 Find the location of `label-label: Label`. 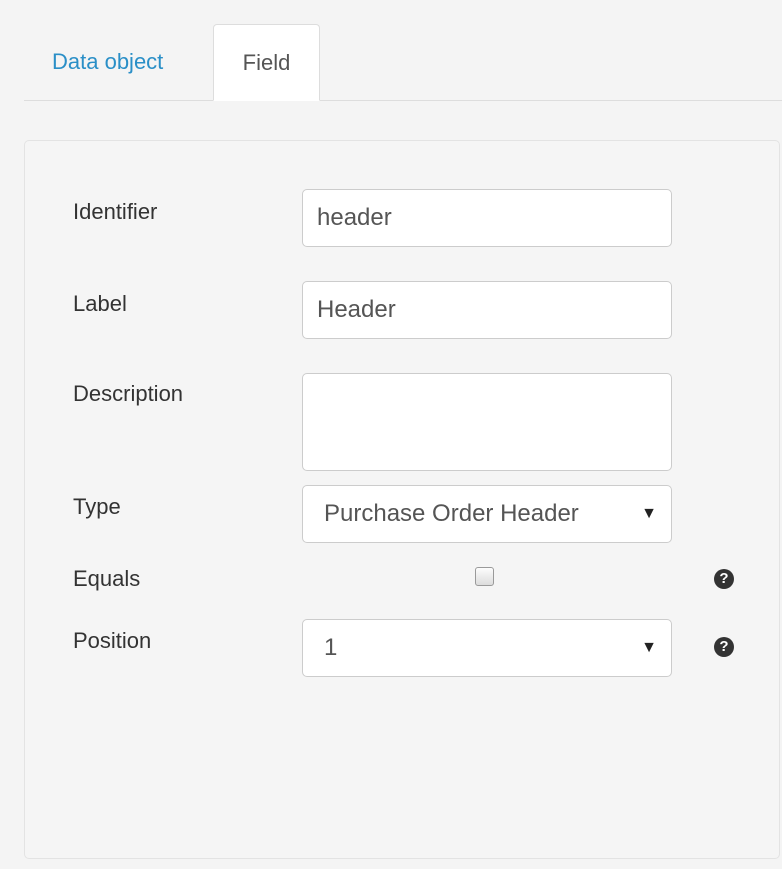

label-label: Label is located at coordinates (100, 303).